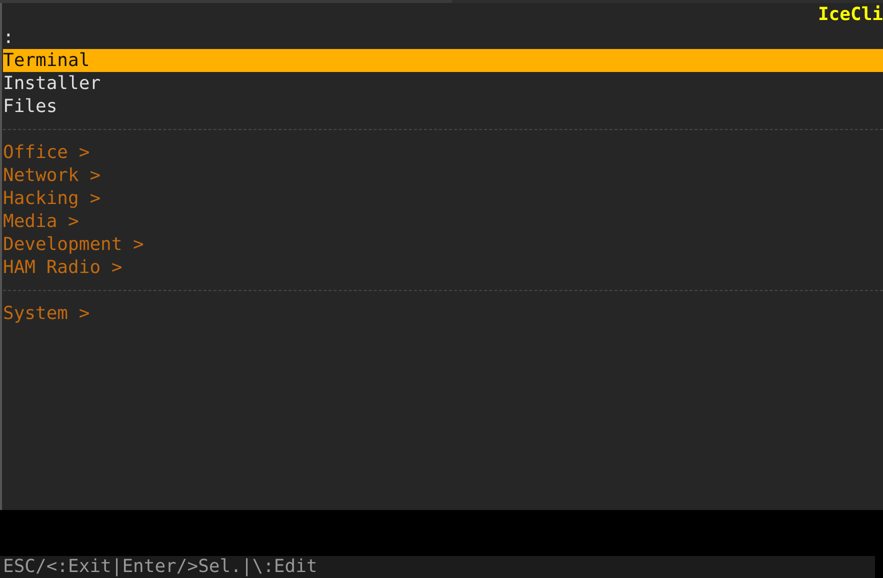  What do you see at coordinates (443, 83) in the screenshot?
I see `menu-item: Installer` at bounding box center [443, 83].